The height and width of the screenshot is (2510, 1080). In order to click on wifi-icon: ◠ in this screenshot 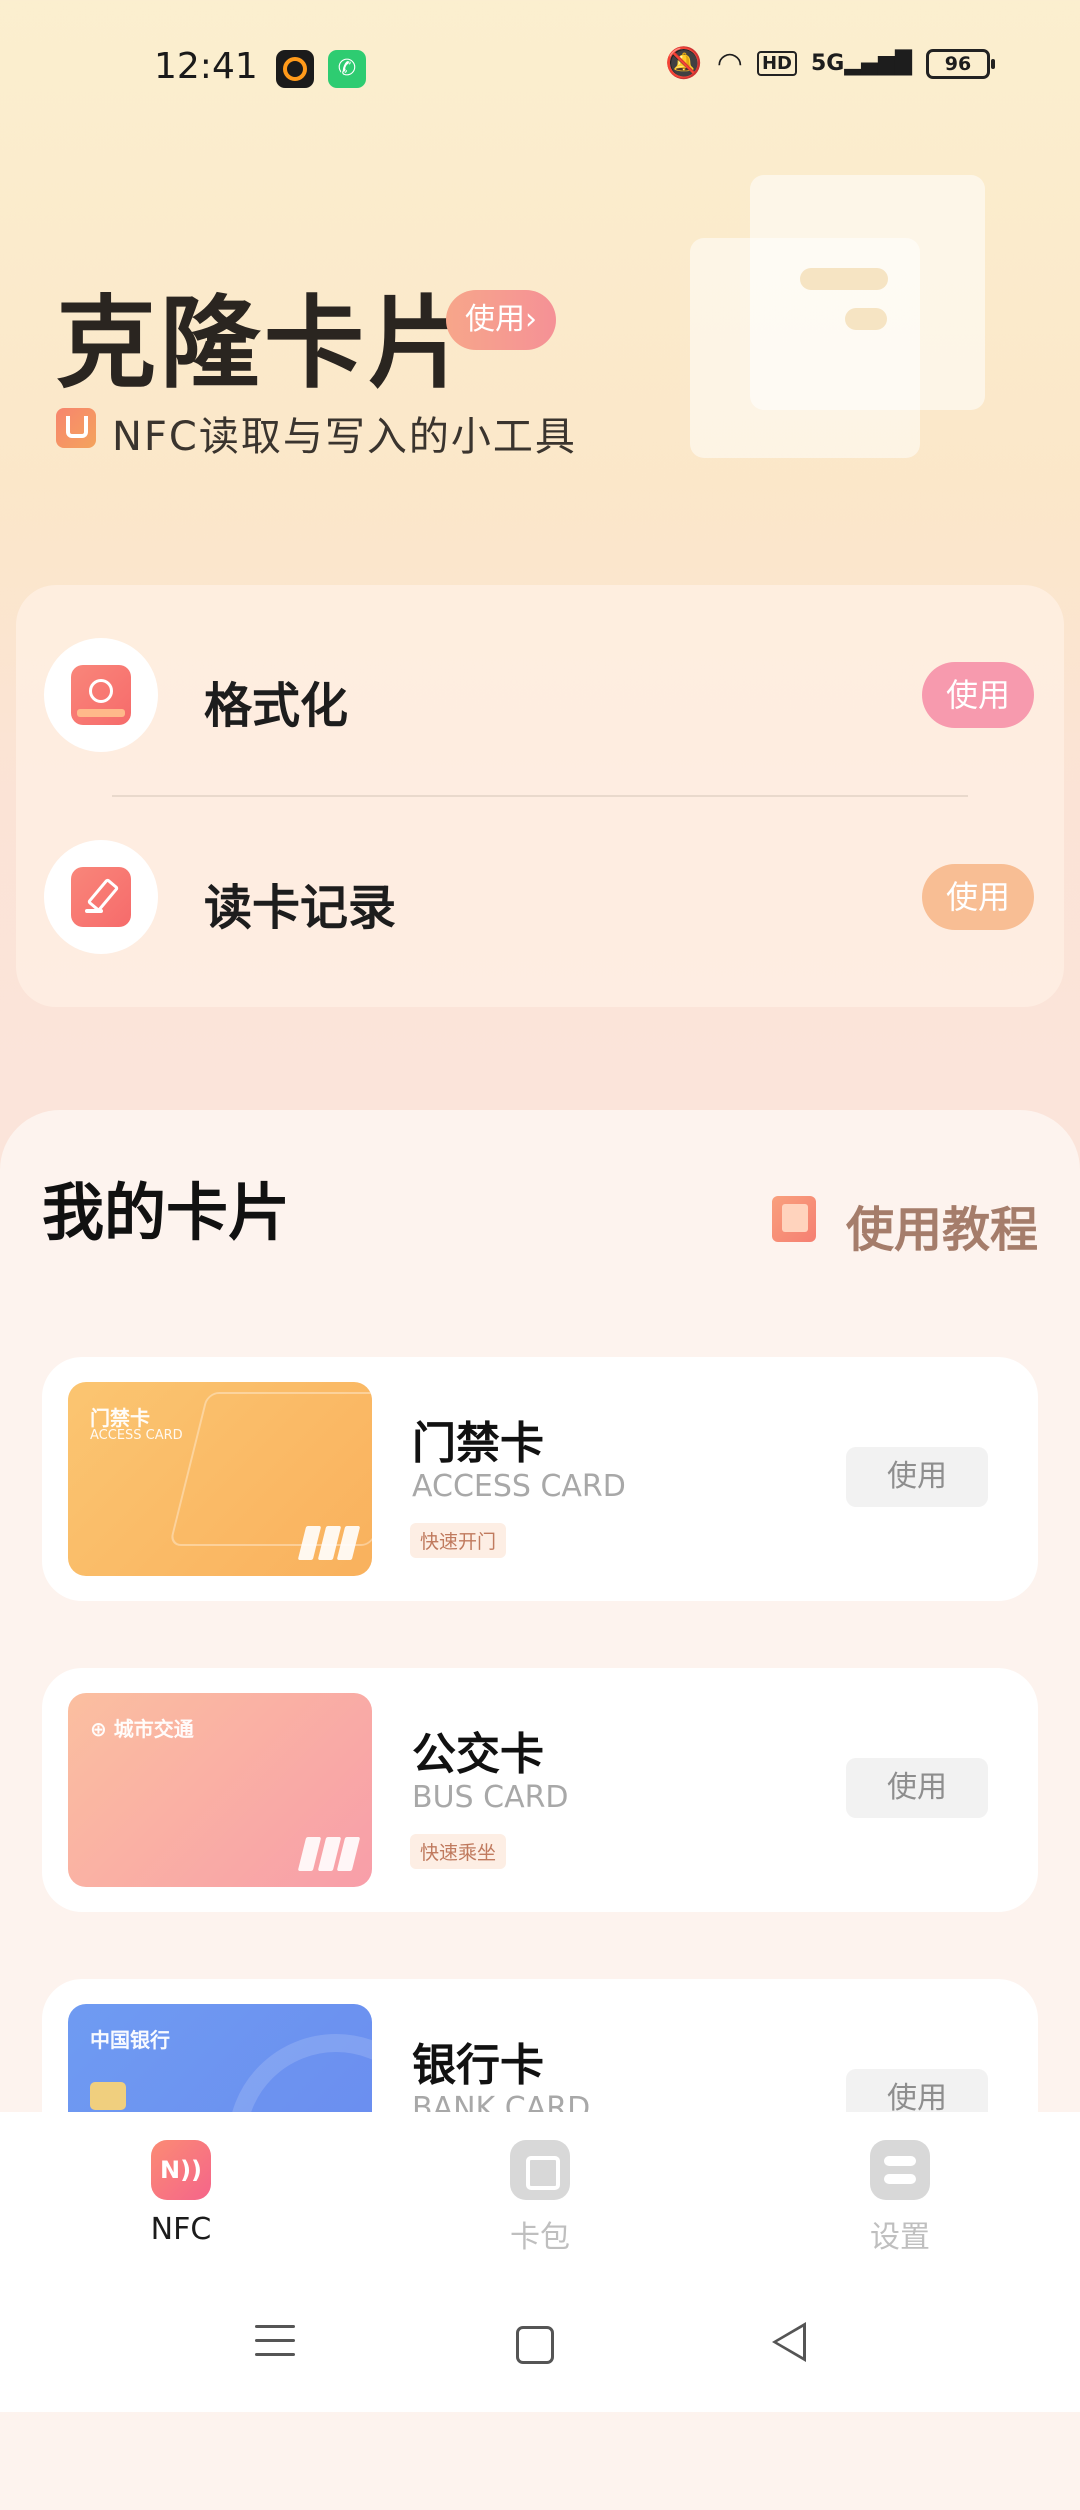, I will do `click(729, 63)`.